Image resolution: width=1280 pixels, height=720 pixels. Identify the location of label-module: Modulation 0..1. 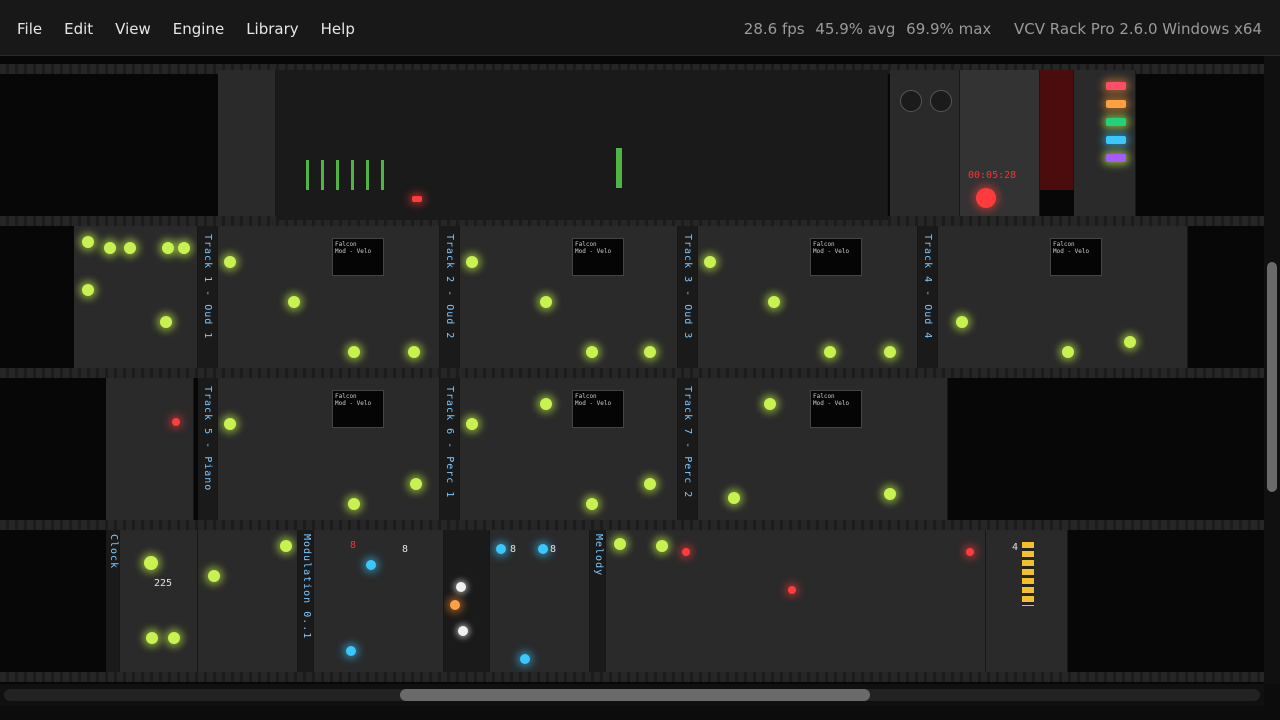
(306, 601).